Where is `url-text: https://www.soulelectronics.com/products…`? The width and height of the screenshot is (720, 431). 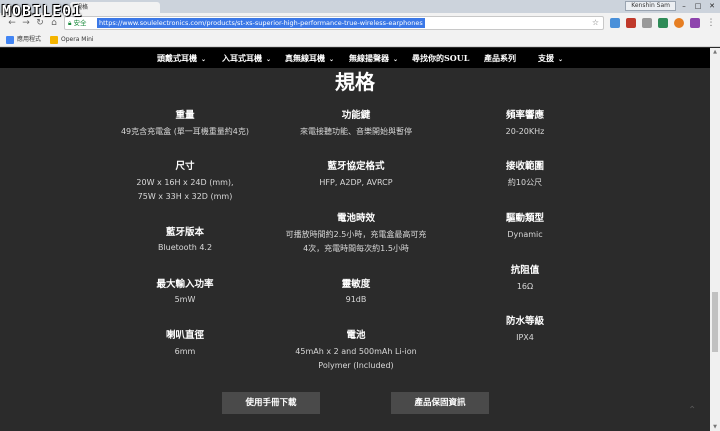
url-text: https://www.soulelectronics.com/products… is located at coordinates (261, 23).